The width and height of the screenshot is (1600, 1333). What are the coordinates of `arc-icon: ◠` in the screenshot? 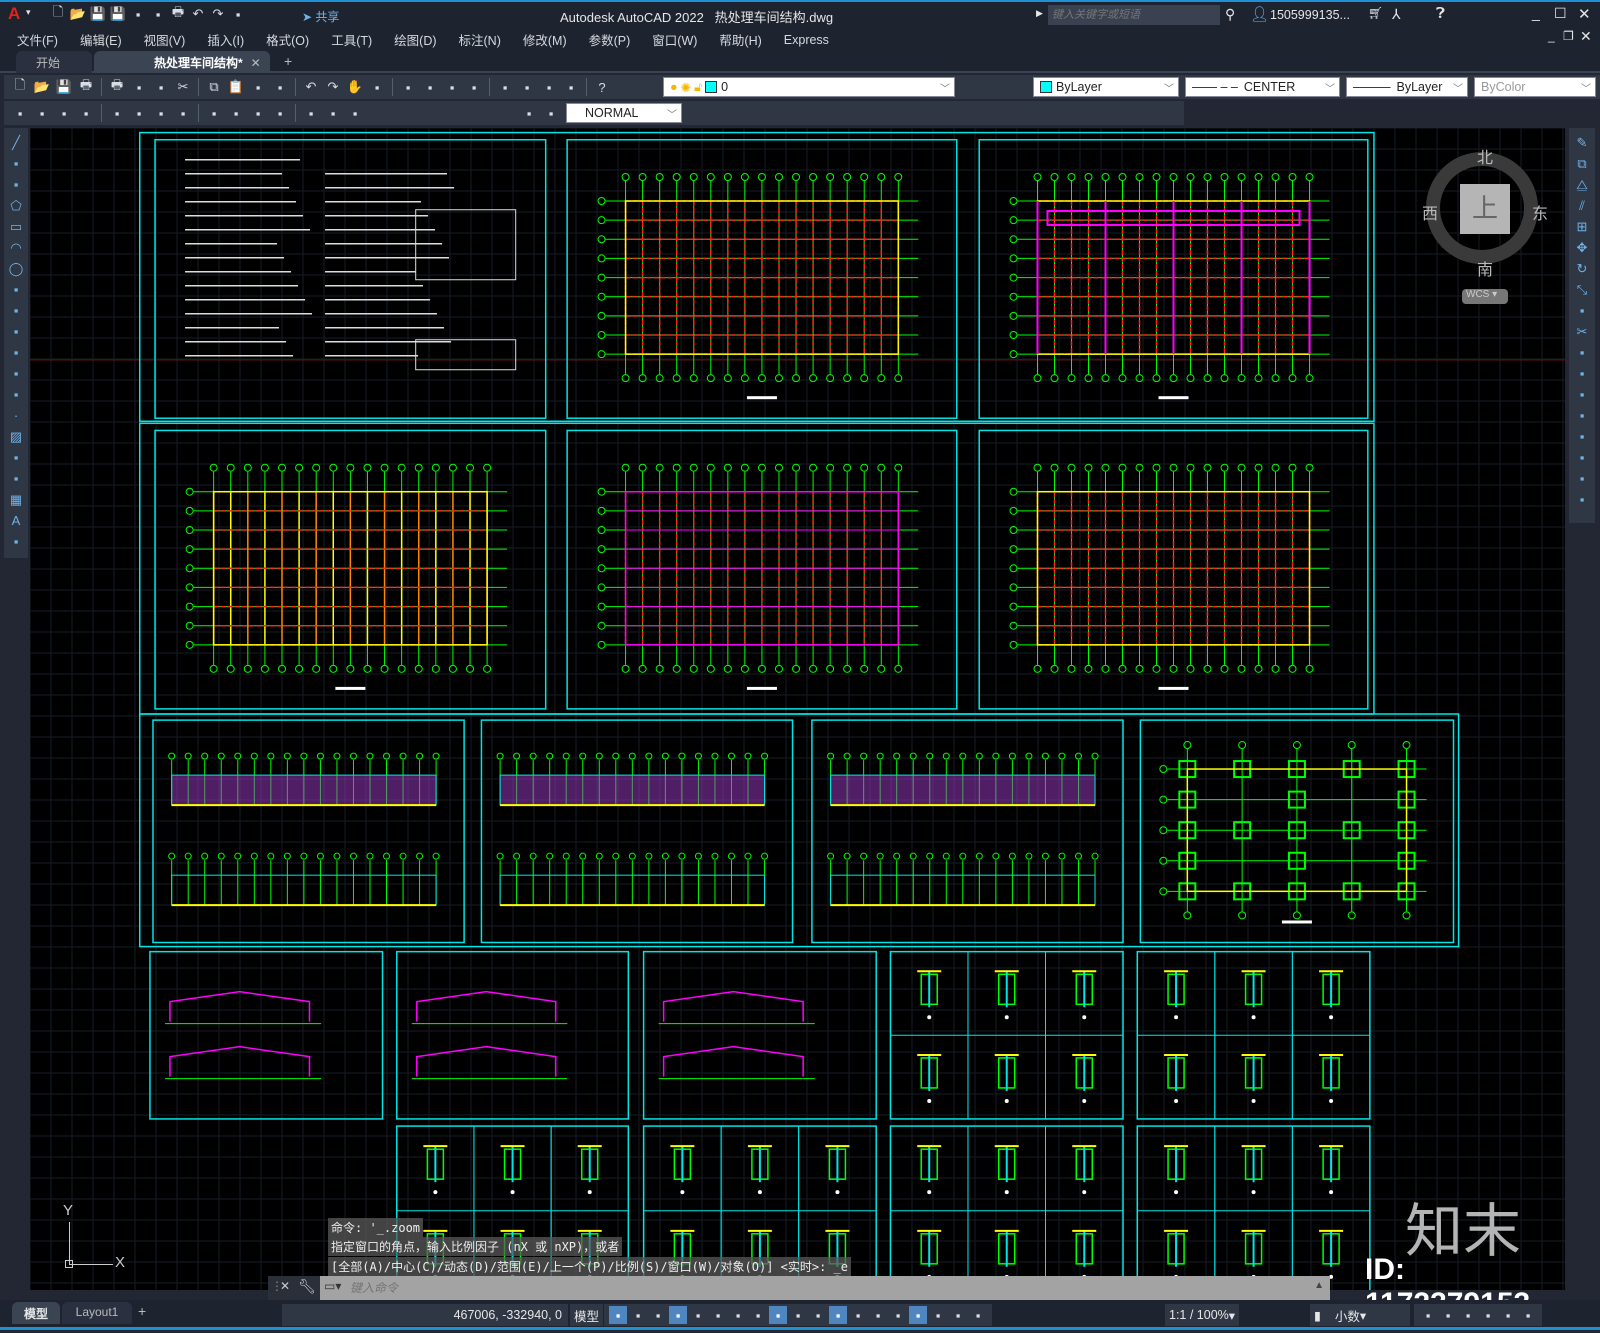 It's located at (16, 248).